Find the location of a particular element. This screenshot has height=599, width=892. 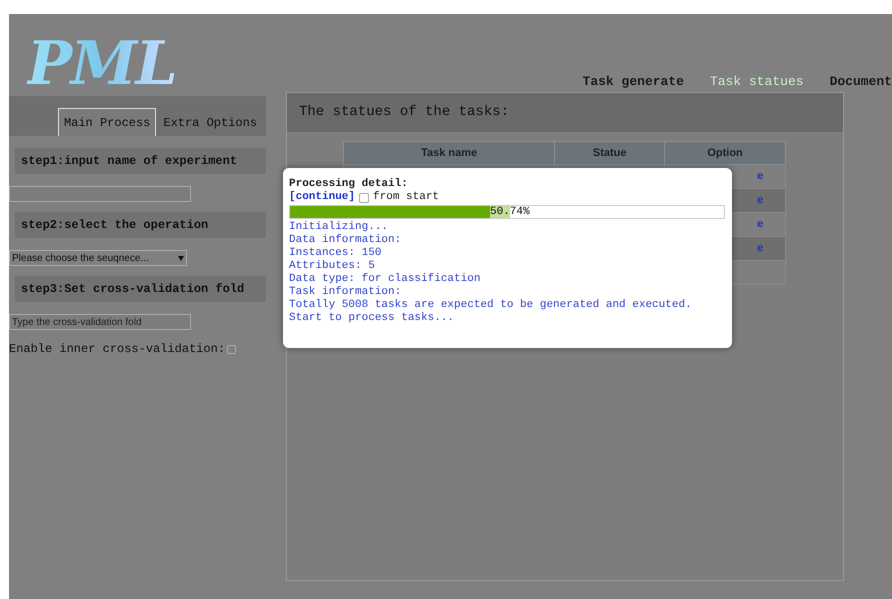

nav-link: Task generate is located at coordinates (633, 81).